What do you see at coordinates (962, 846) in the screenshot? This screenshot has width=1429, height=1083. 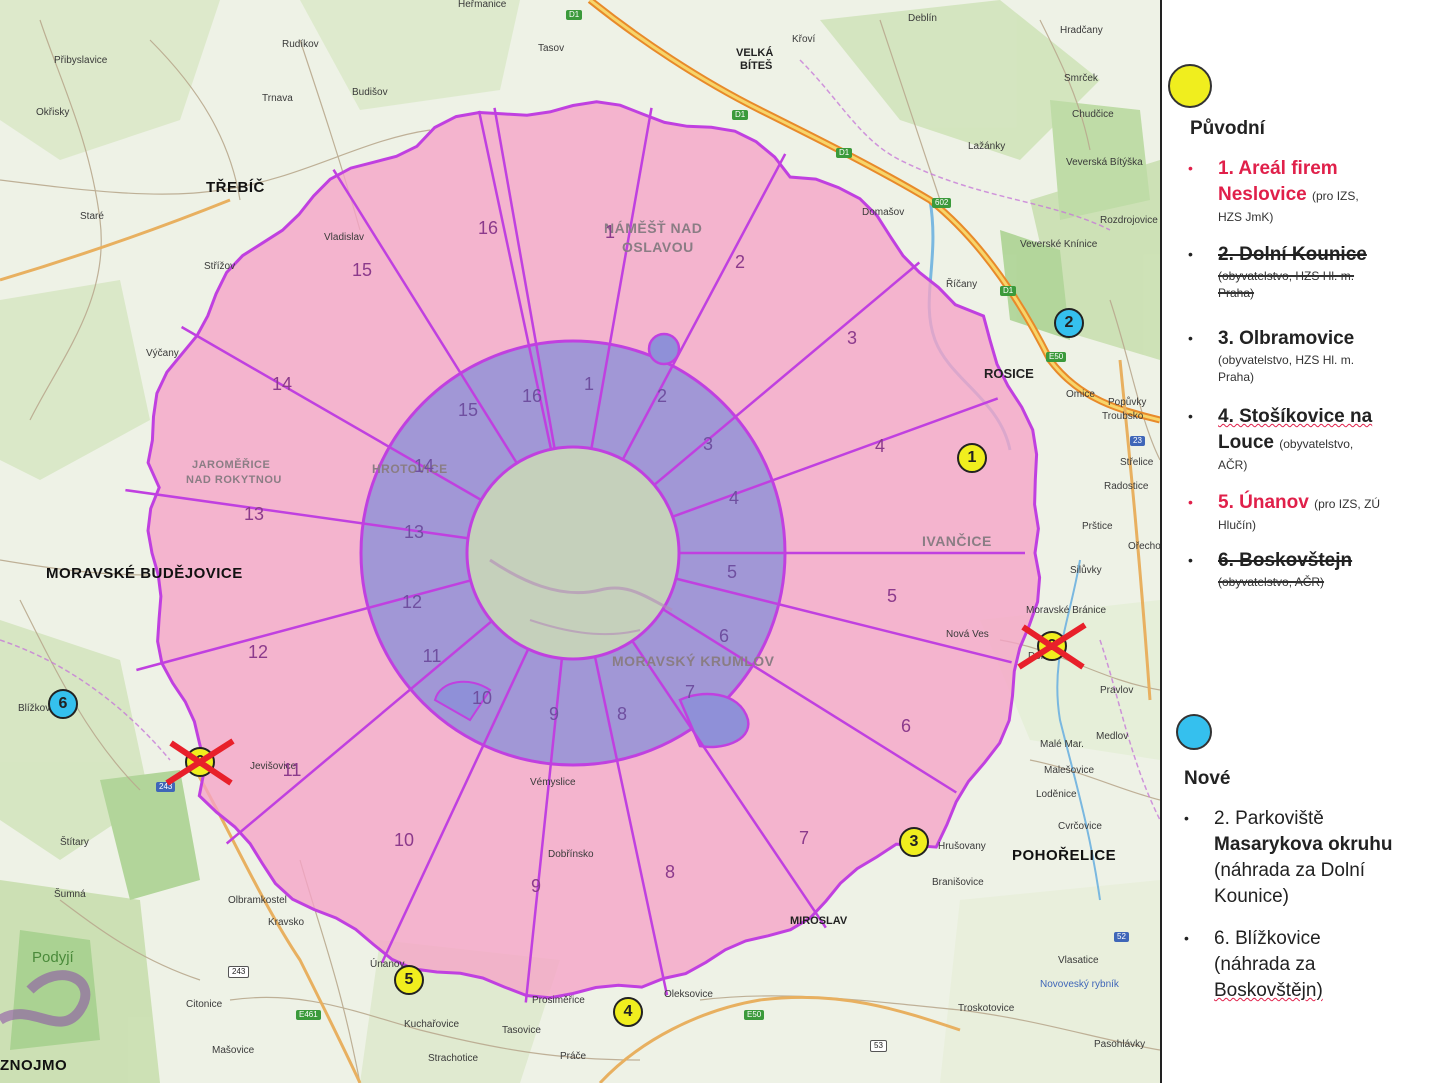 I see `place-hrusovany: Hrušovany` at bounding box center [962, 846].